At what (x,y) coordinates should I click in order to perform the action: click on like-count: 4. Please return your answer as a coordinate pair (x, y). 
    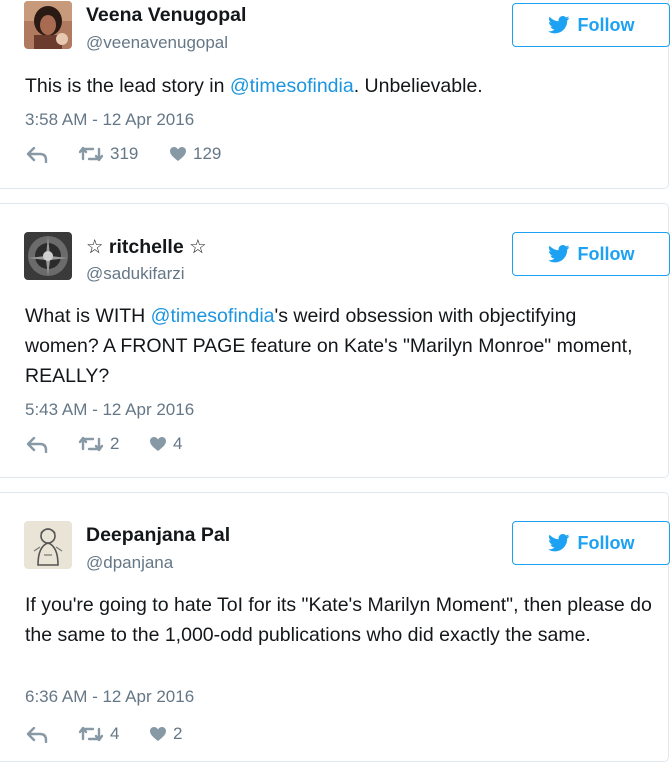
    Looking at the image, I should click on (178, 443).